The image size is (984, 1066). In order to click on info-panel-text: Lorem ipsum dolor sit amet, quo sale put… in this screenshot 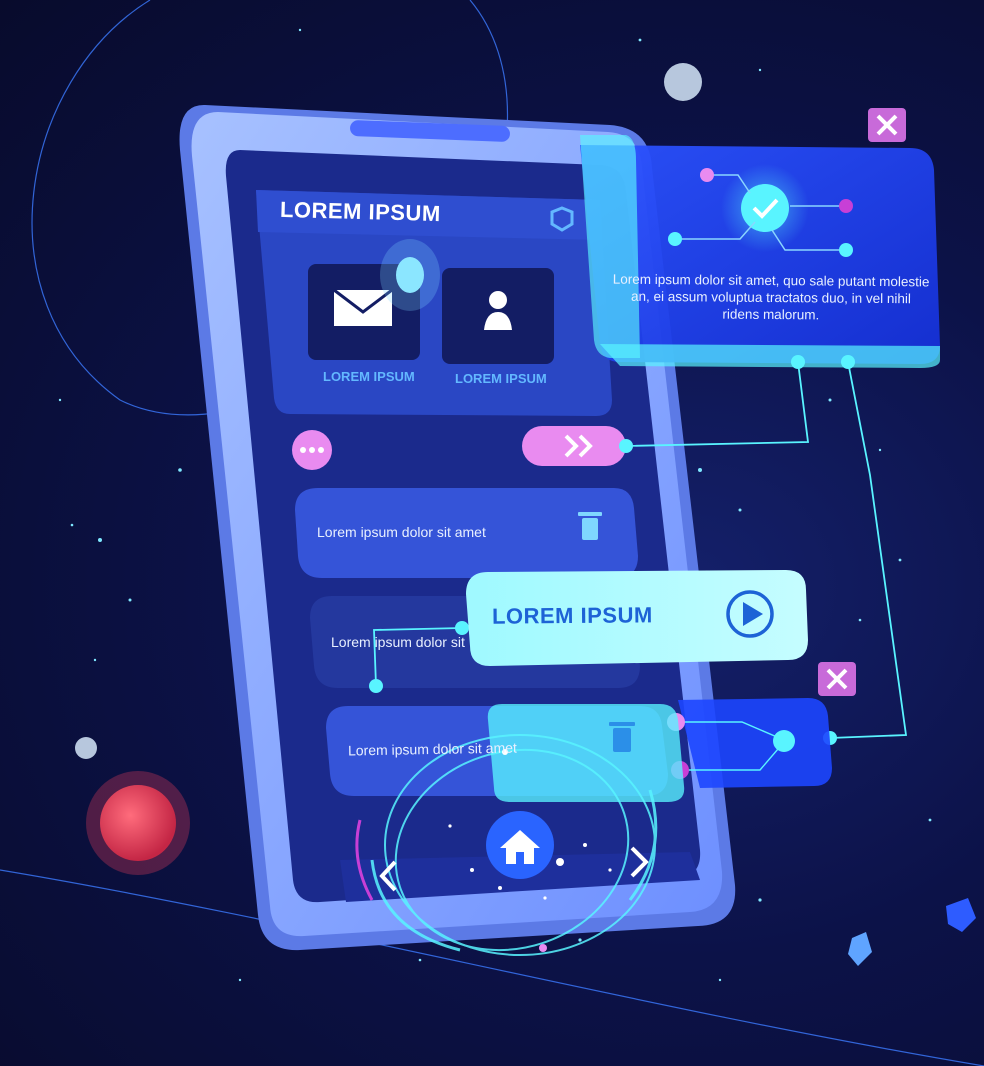, I will do `click(771, 297)`.